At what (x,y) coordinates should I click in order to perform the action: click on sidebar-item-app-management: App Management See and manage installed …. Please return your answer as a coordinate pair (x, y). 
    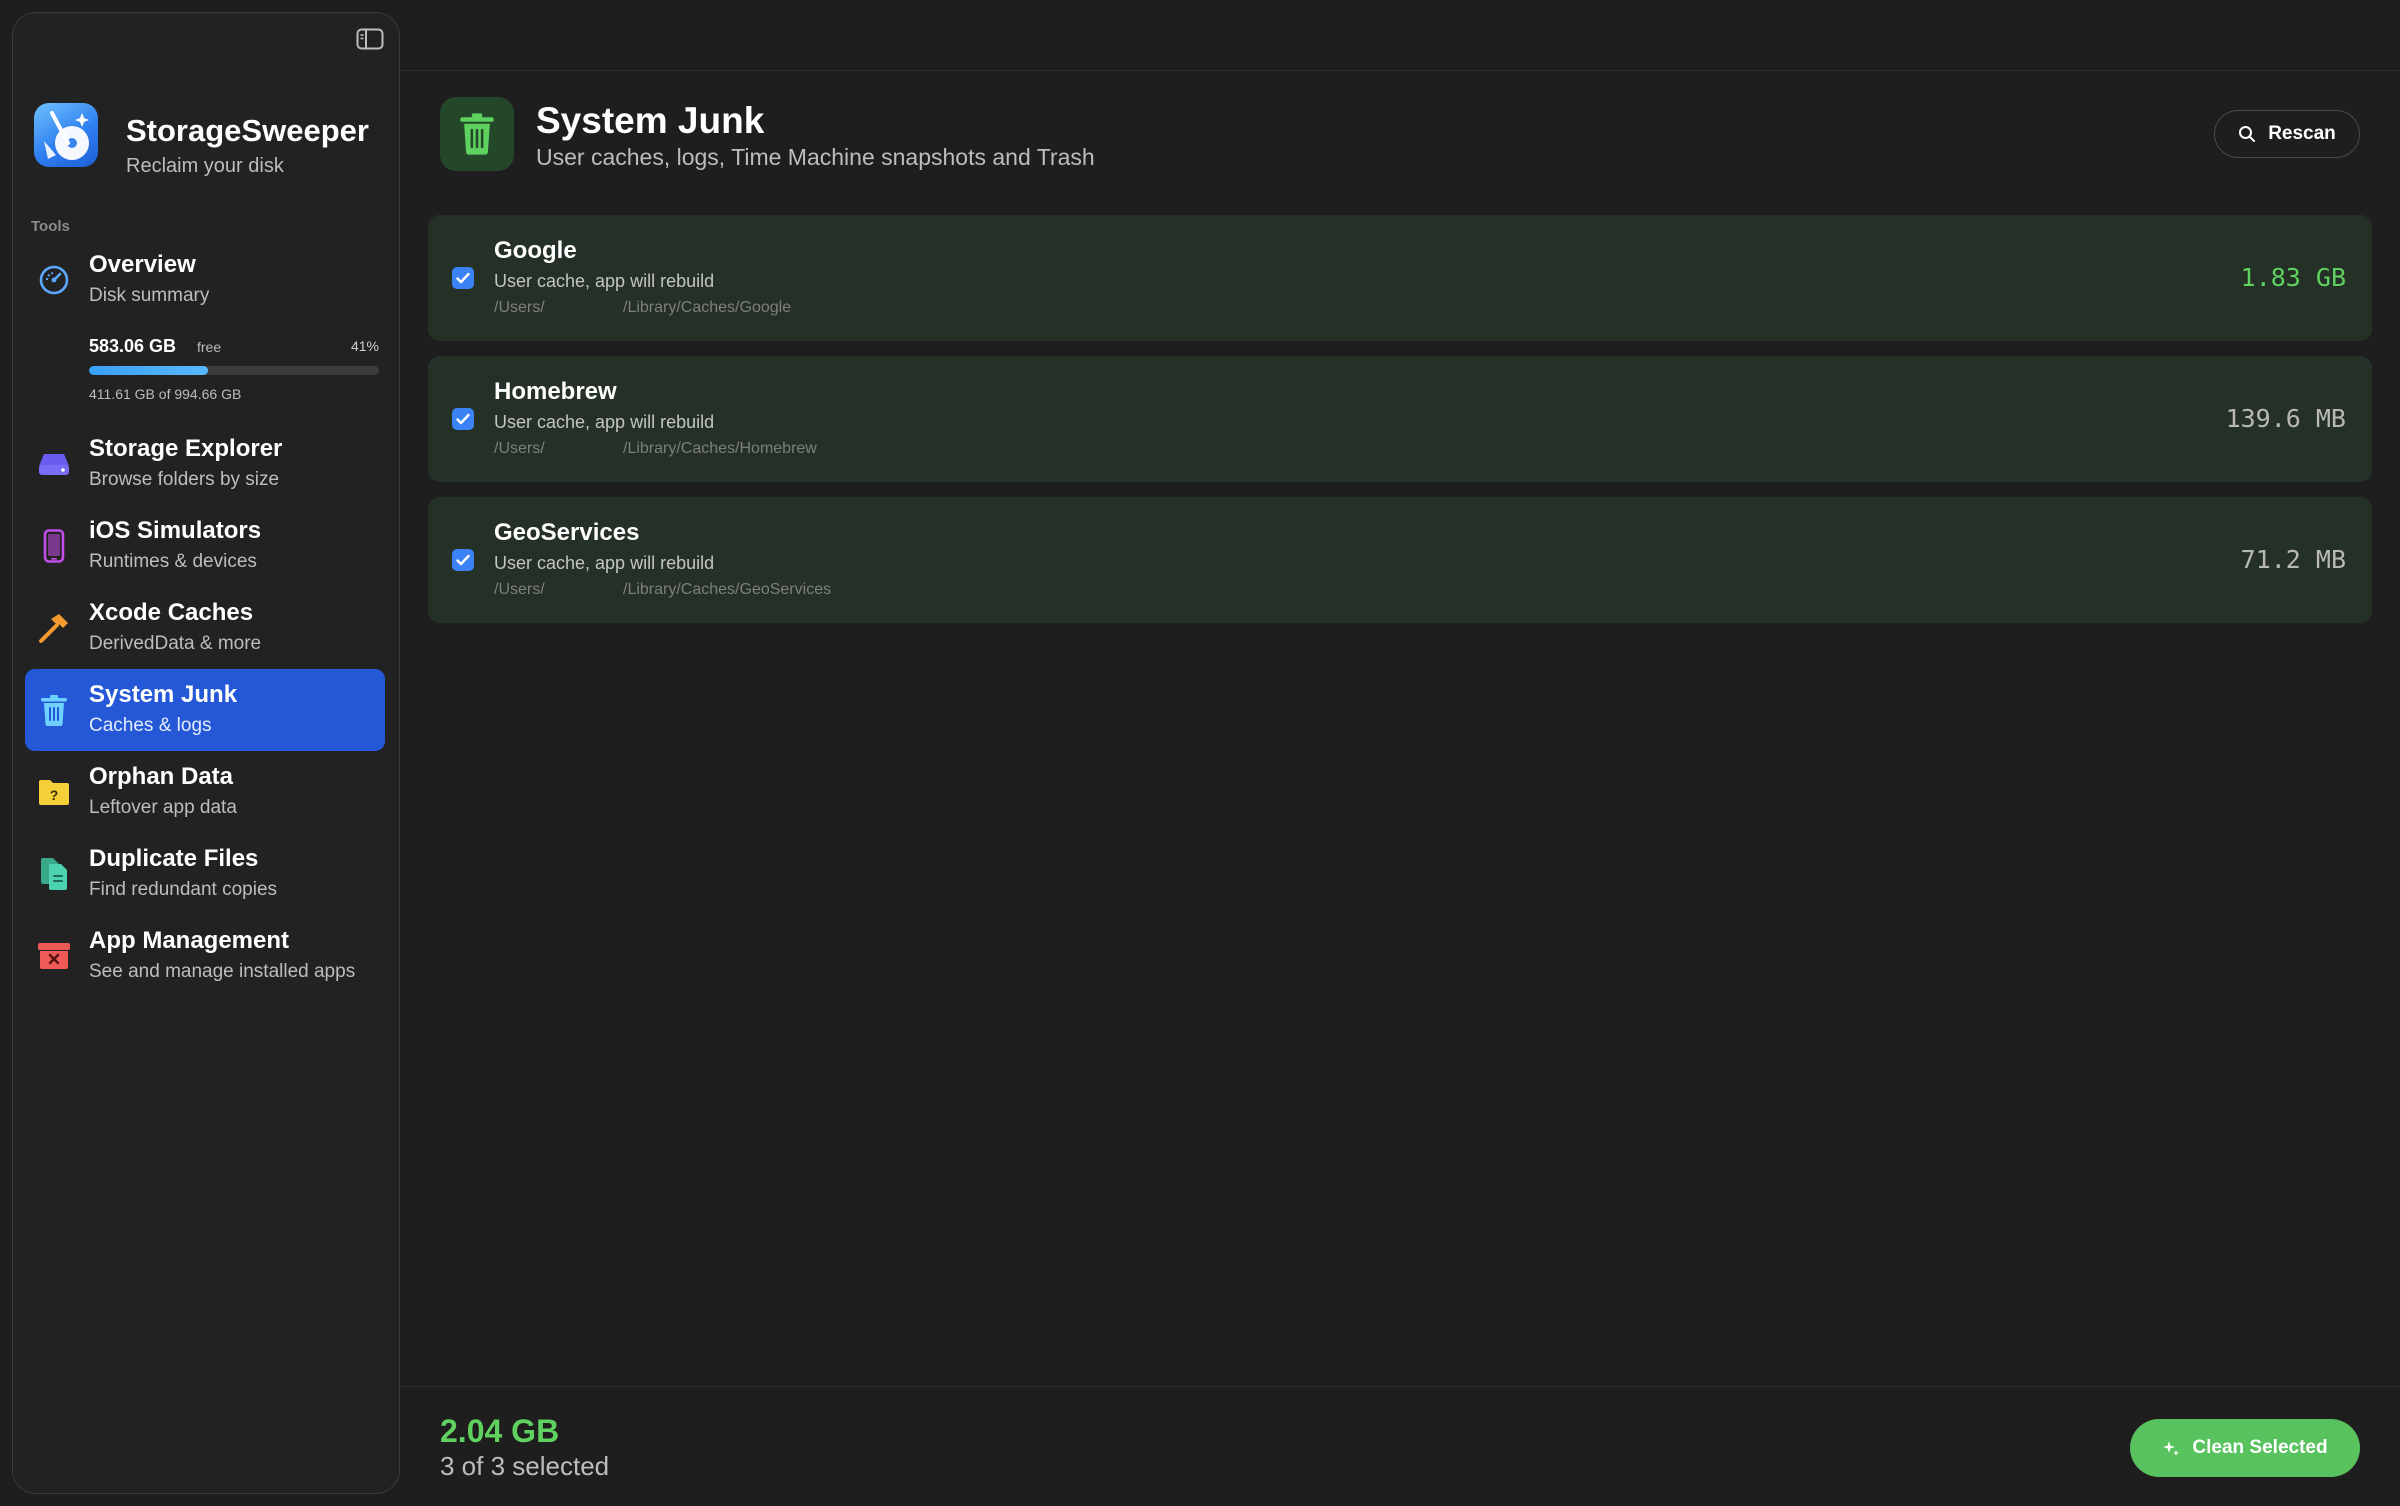
    Looking at the image, I should click on (205, 956).